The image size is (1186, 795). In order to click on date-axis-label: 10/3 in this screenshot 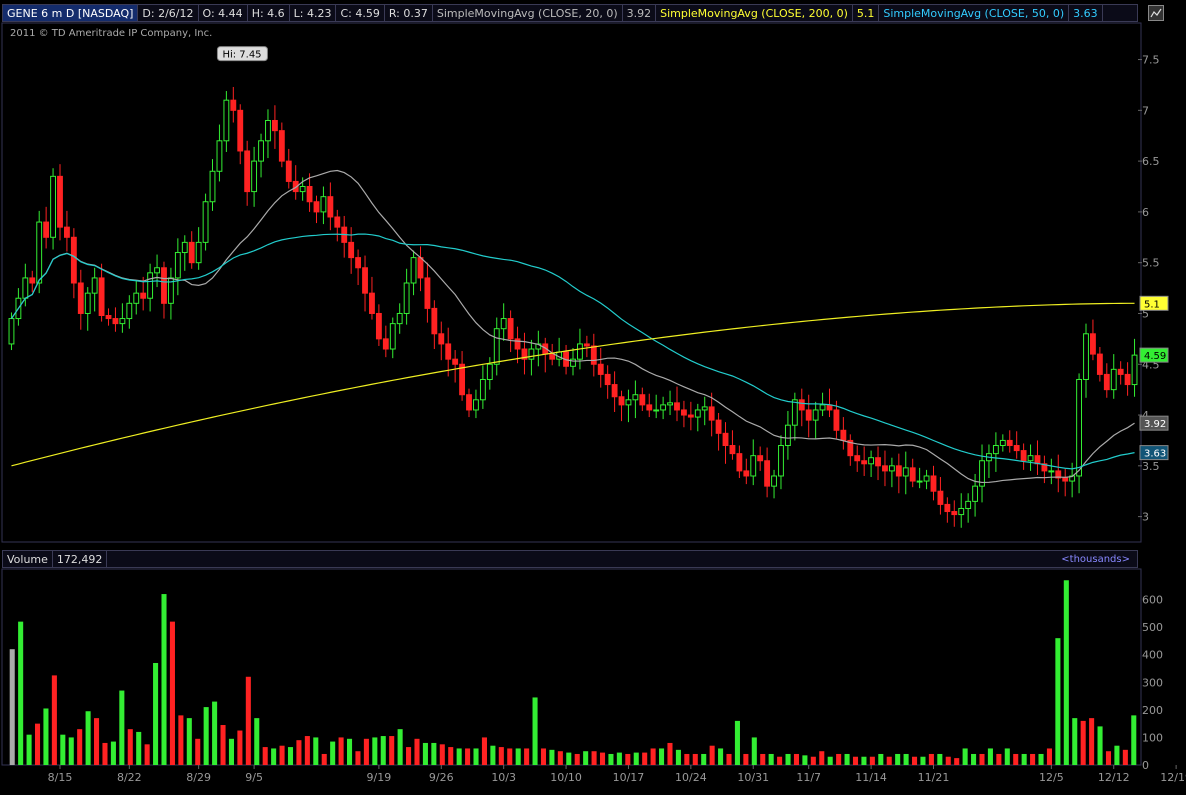, I will do `click(503, 777)`.